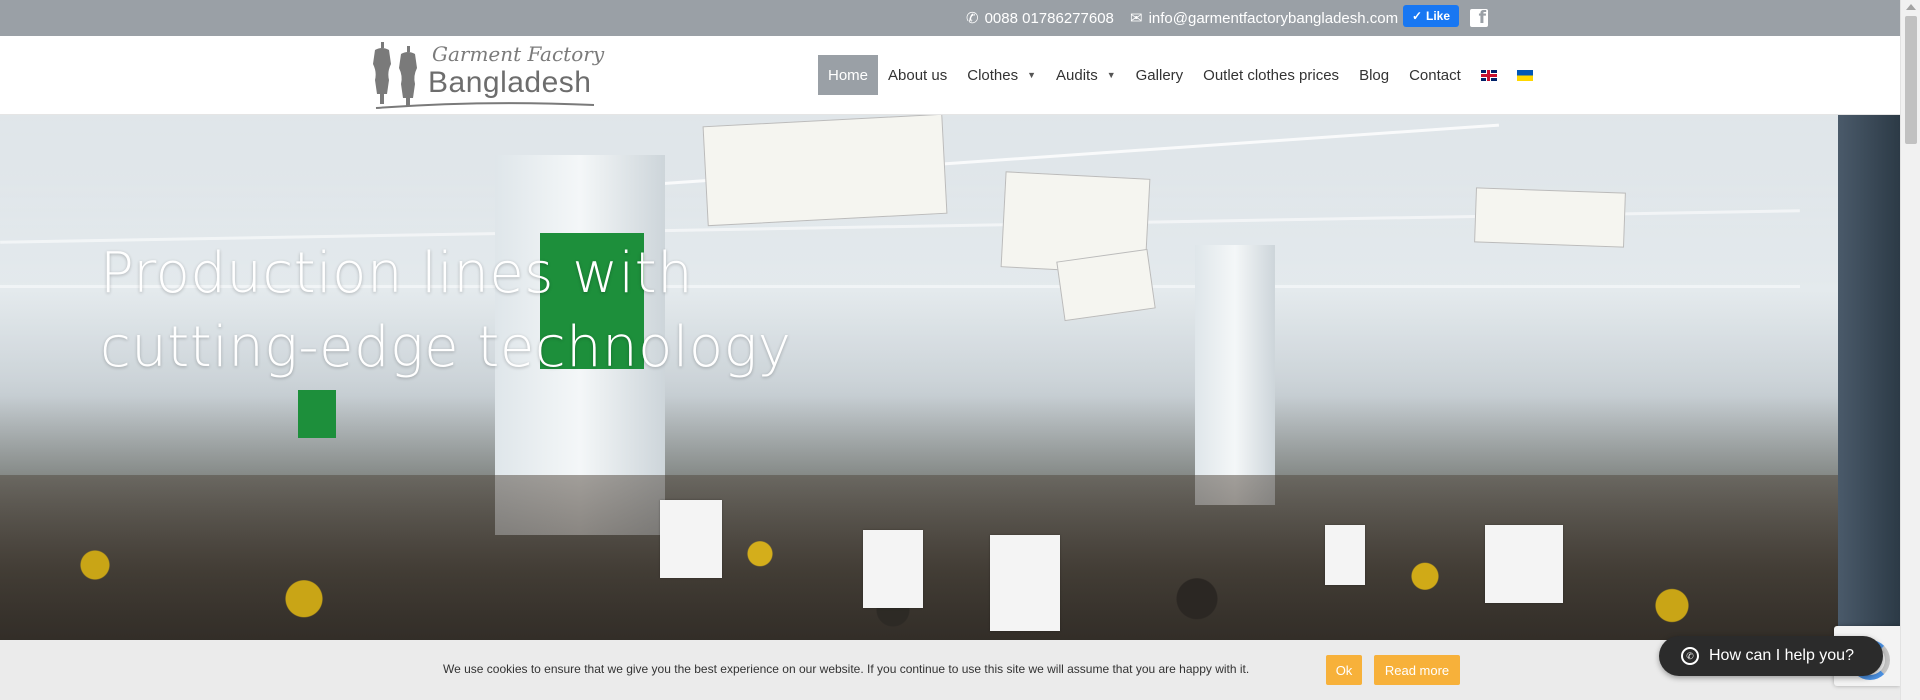  I want to click on nav-clothes: Clothes ▼, so click(1001, 75).